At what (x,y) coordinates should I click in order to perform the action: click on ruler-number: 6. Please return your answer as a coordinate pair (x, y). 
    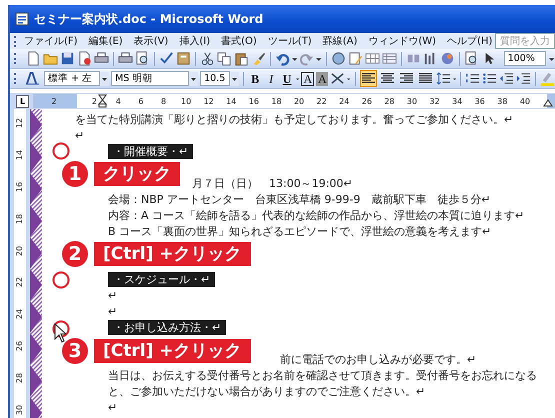
    Looking at the image, I should click on (140, 101).